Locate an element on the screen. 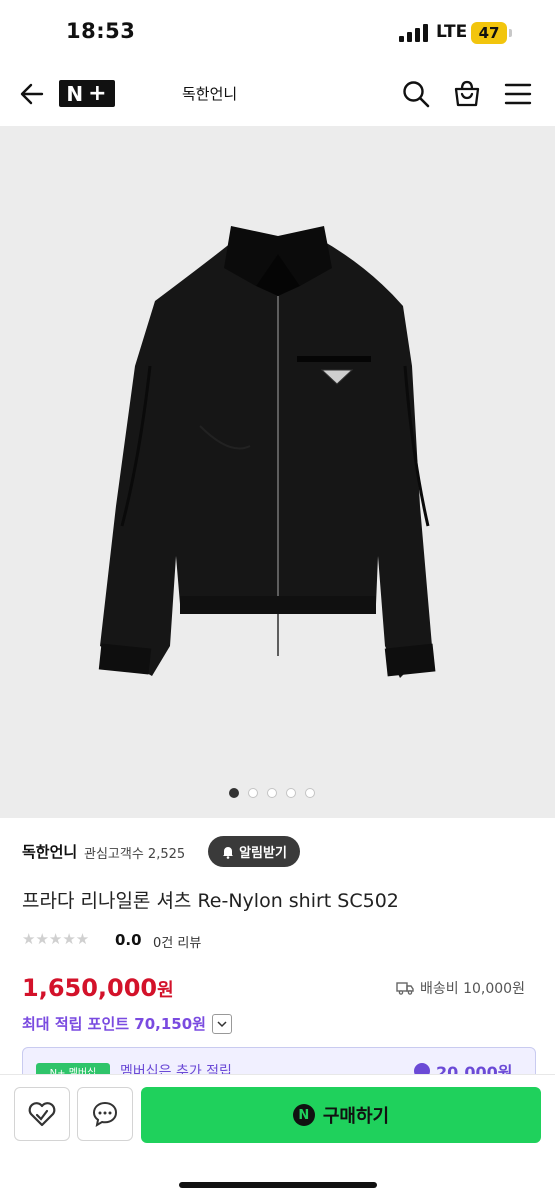 The height and width of the screenshot is (1201, 555). points-expand-button is located at coordinates (221, 1023).